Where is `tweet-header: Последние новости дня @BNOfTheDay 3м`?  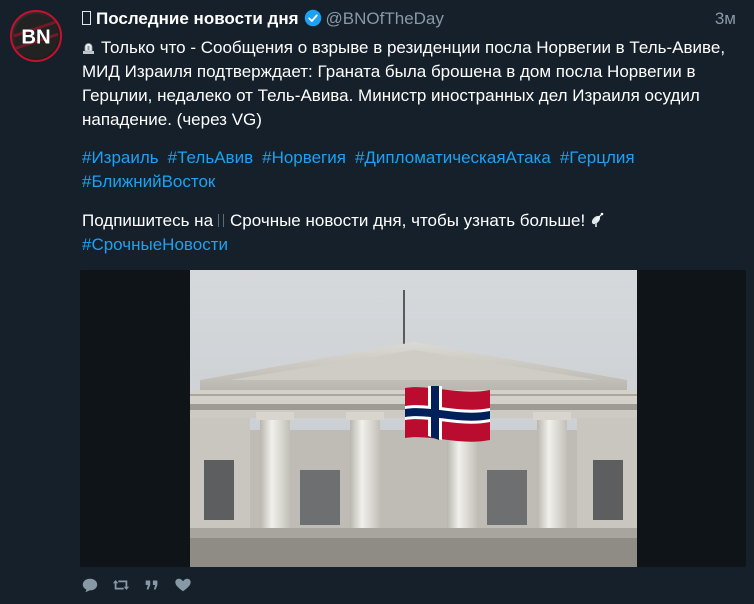 tweet-header: Последние новости дня @BNOfTheDay 3м is located at coordinates (414, 19).